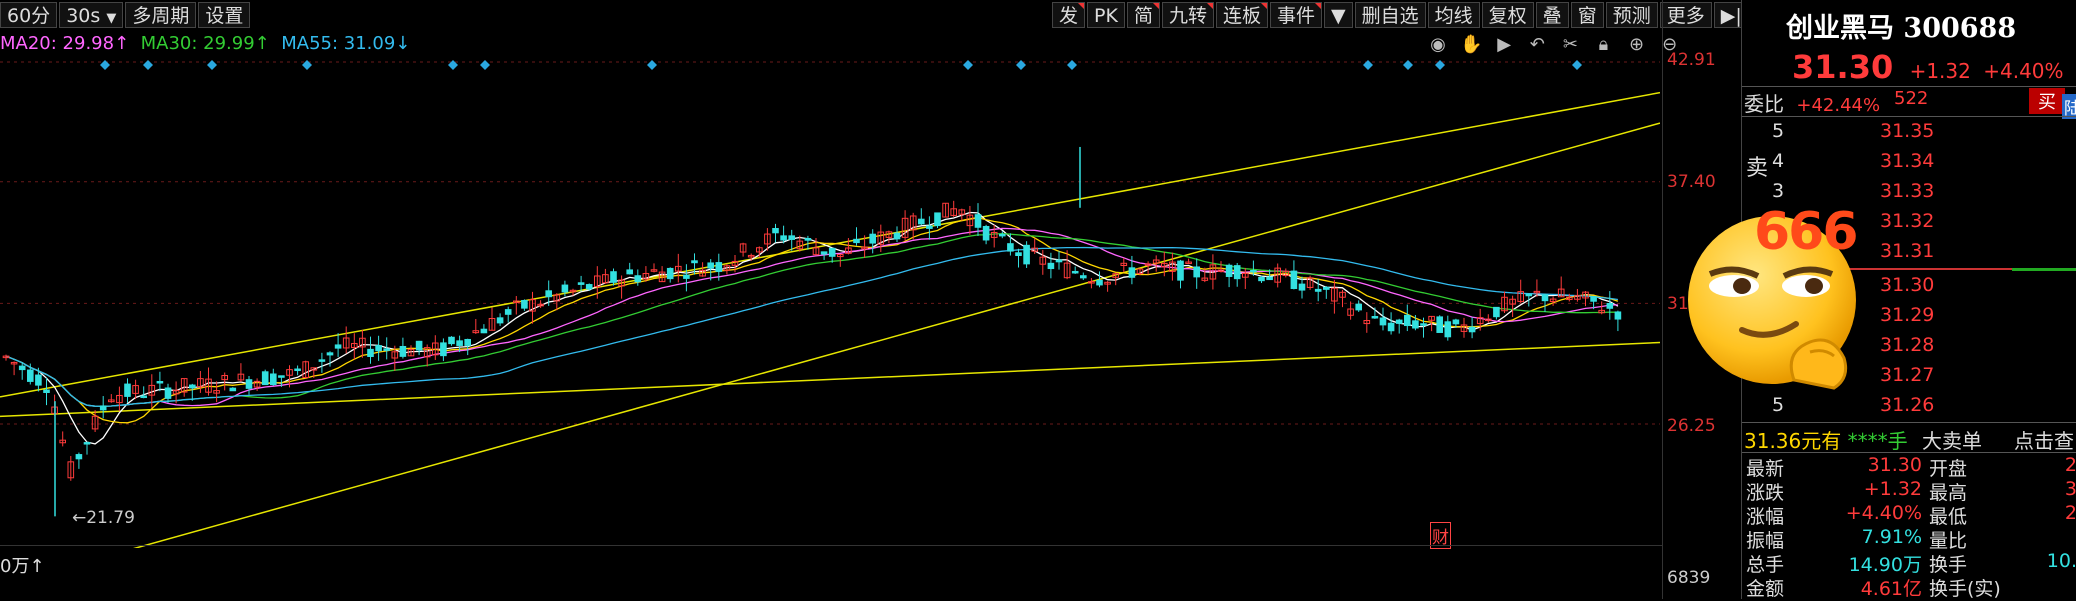 This screenshot has width=2076, height=601. What do you see at coordinates (1241, 15) in the screenshot?
I see `toolbar-limit-up-button: 连板` at bounding box center [1241, 15].